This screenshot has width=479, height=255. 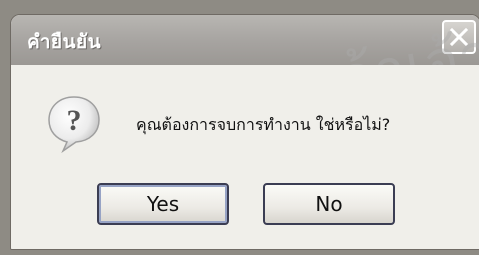 What do you see at coordinates (329, 204) in the screenshot?
I see `no-button: No` at bounding box center [329, 204].